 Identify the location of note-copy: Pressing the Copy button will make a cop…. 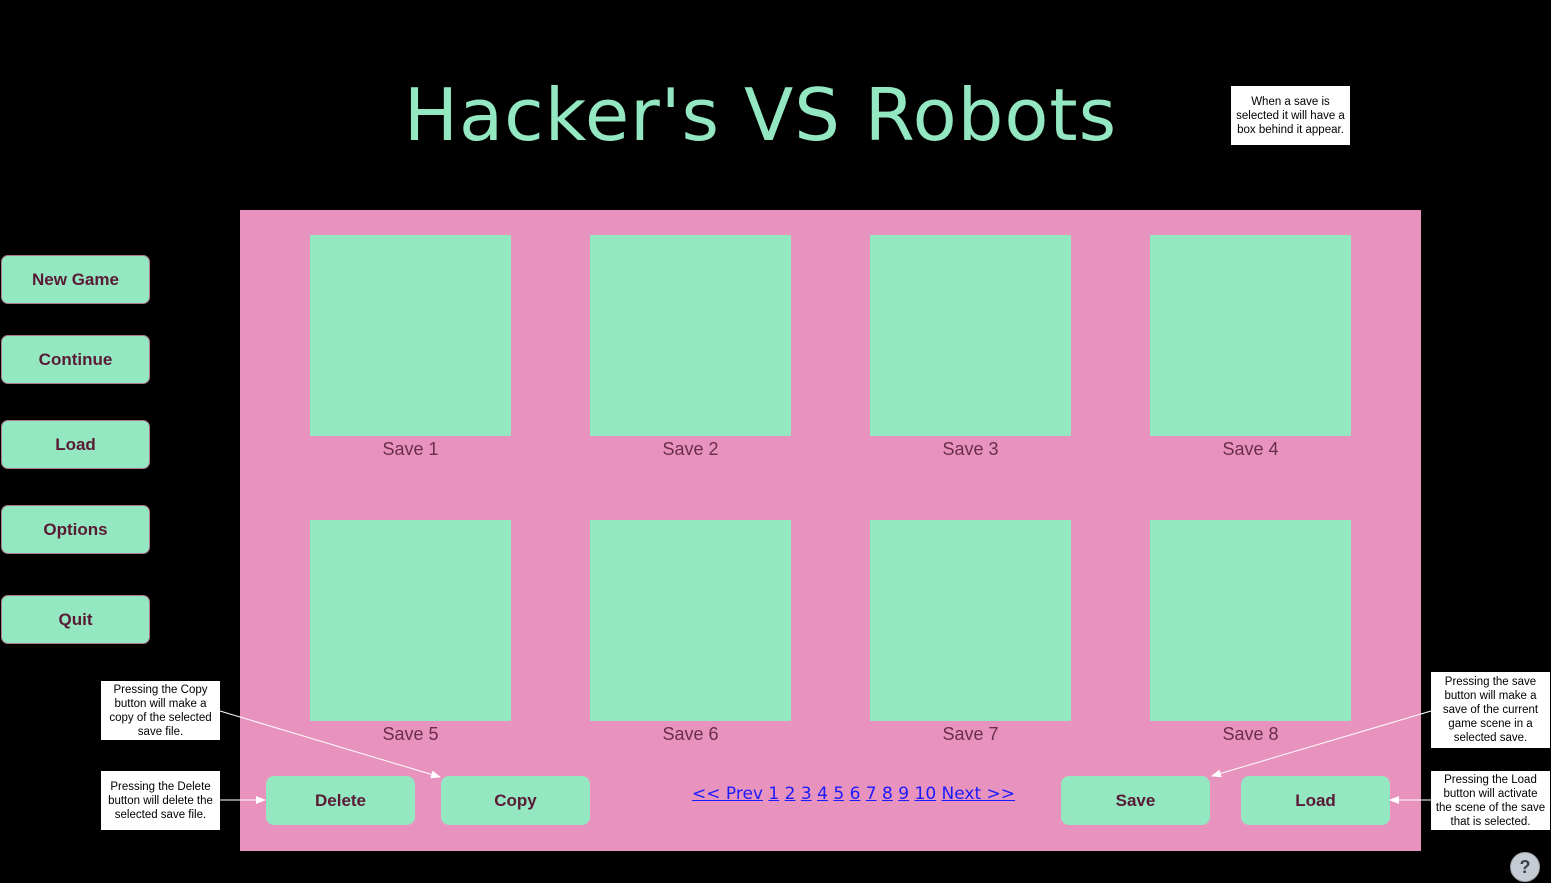
(160, 710).